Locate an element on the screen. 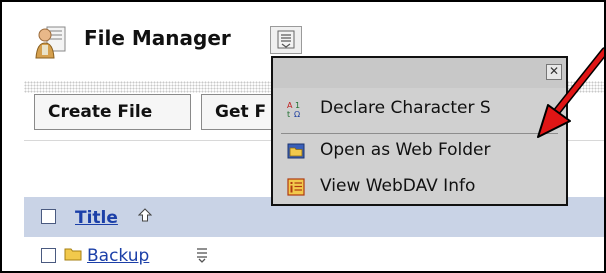 The width and height of the screenshot is (606, 273). menu-divider is located at coordinates (419, 133).